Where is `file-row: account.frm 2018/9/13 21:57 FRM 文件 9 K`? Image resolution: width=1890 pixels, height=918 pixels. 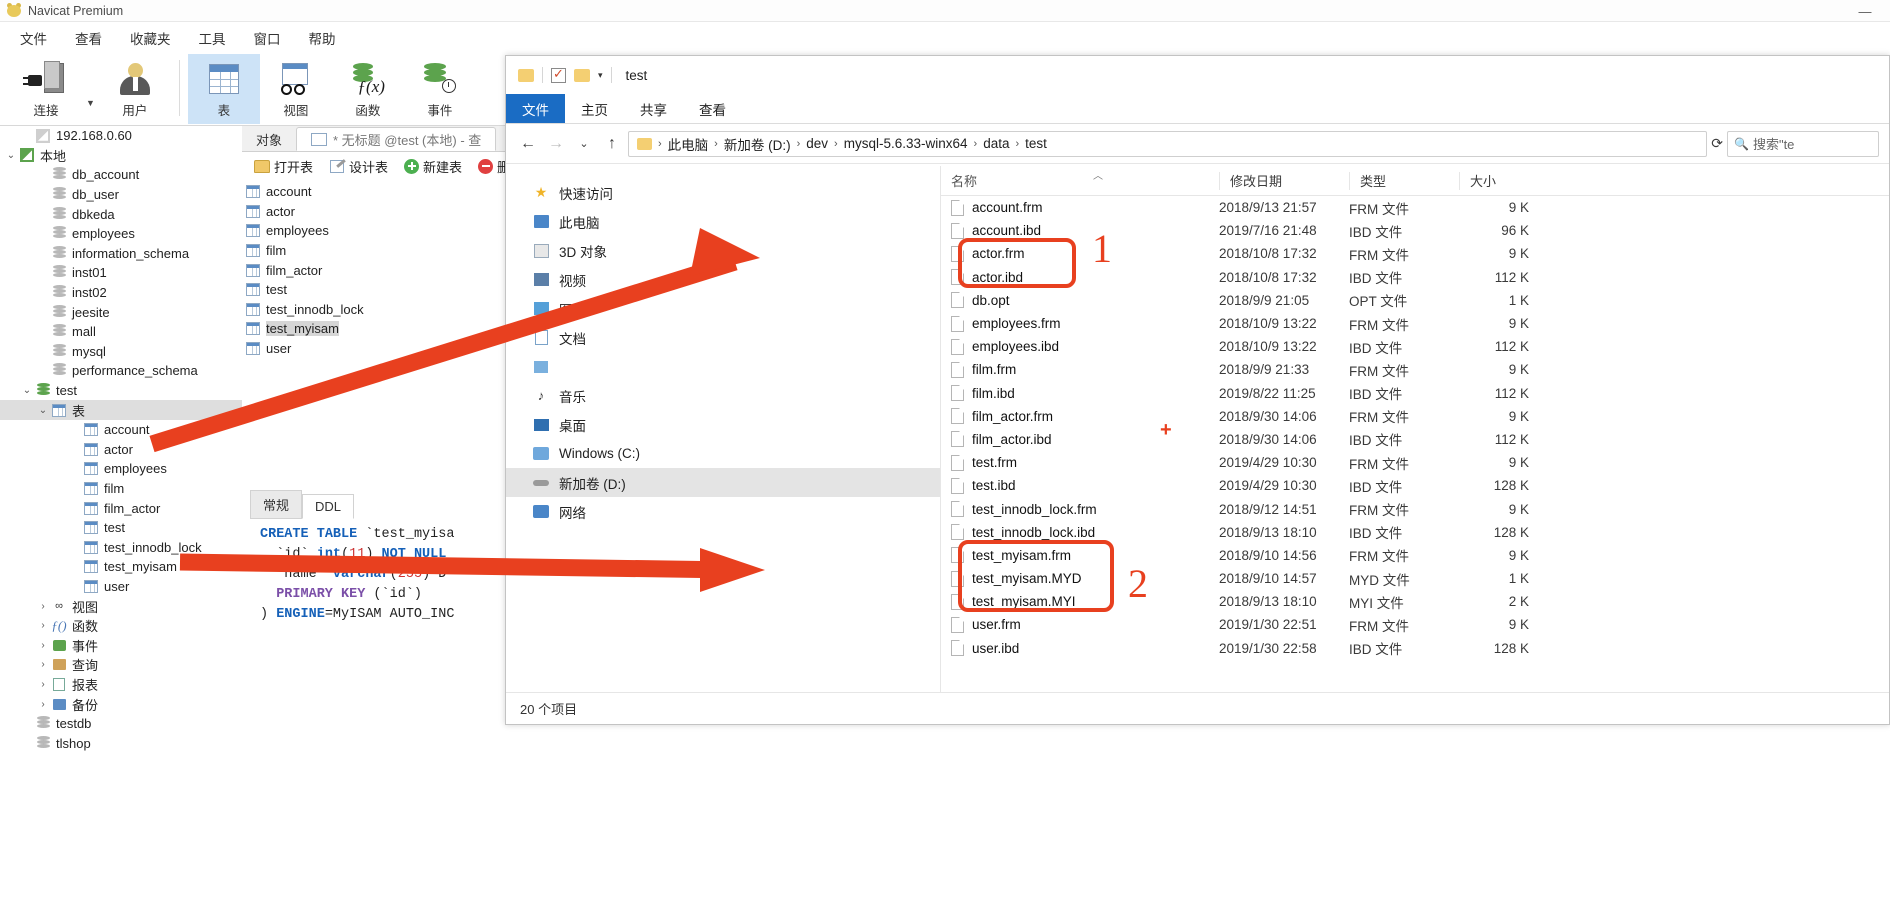
file-row: account.frm 2018/9/13 21:57 FRM 文件 9 K is located at coordinates (1415, 207).